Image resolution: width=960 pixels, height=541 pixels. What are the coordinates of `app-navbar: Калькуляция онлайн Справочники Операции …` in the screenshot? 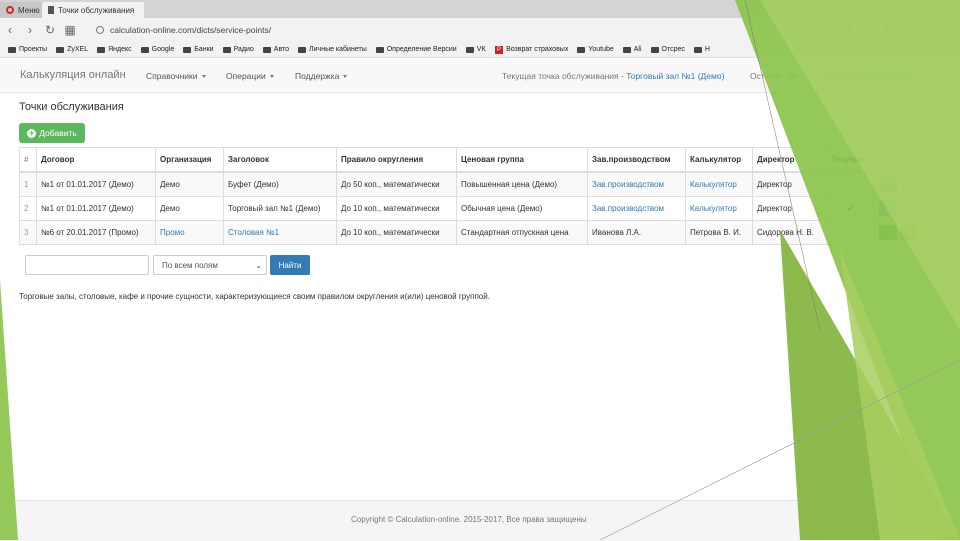 It's located at (480, 76).